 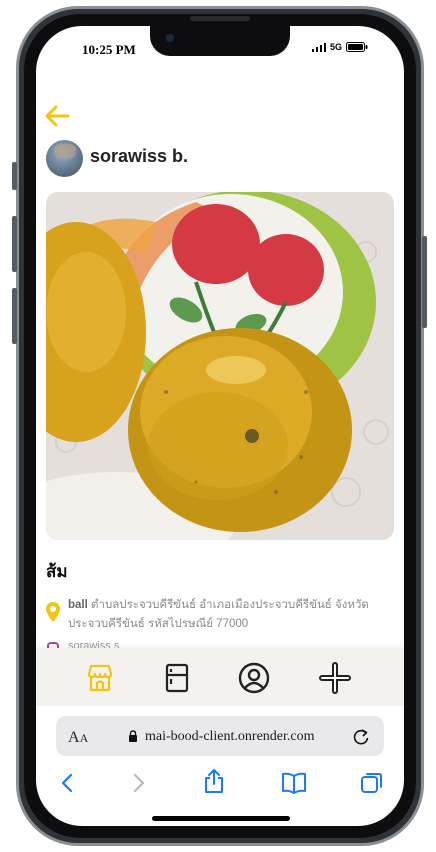 What do you see at coordinates (14, 176) in the screenshot?
I see `mute-switch` at bounding box center [14, 176].